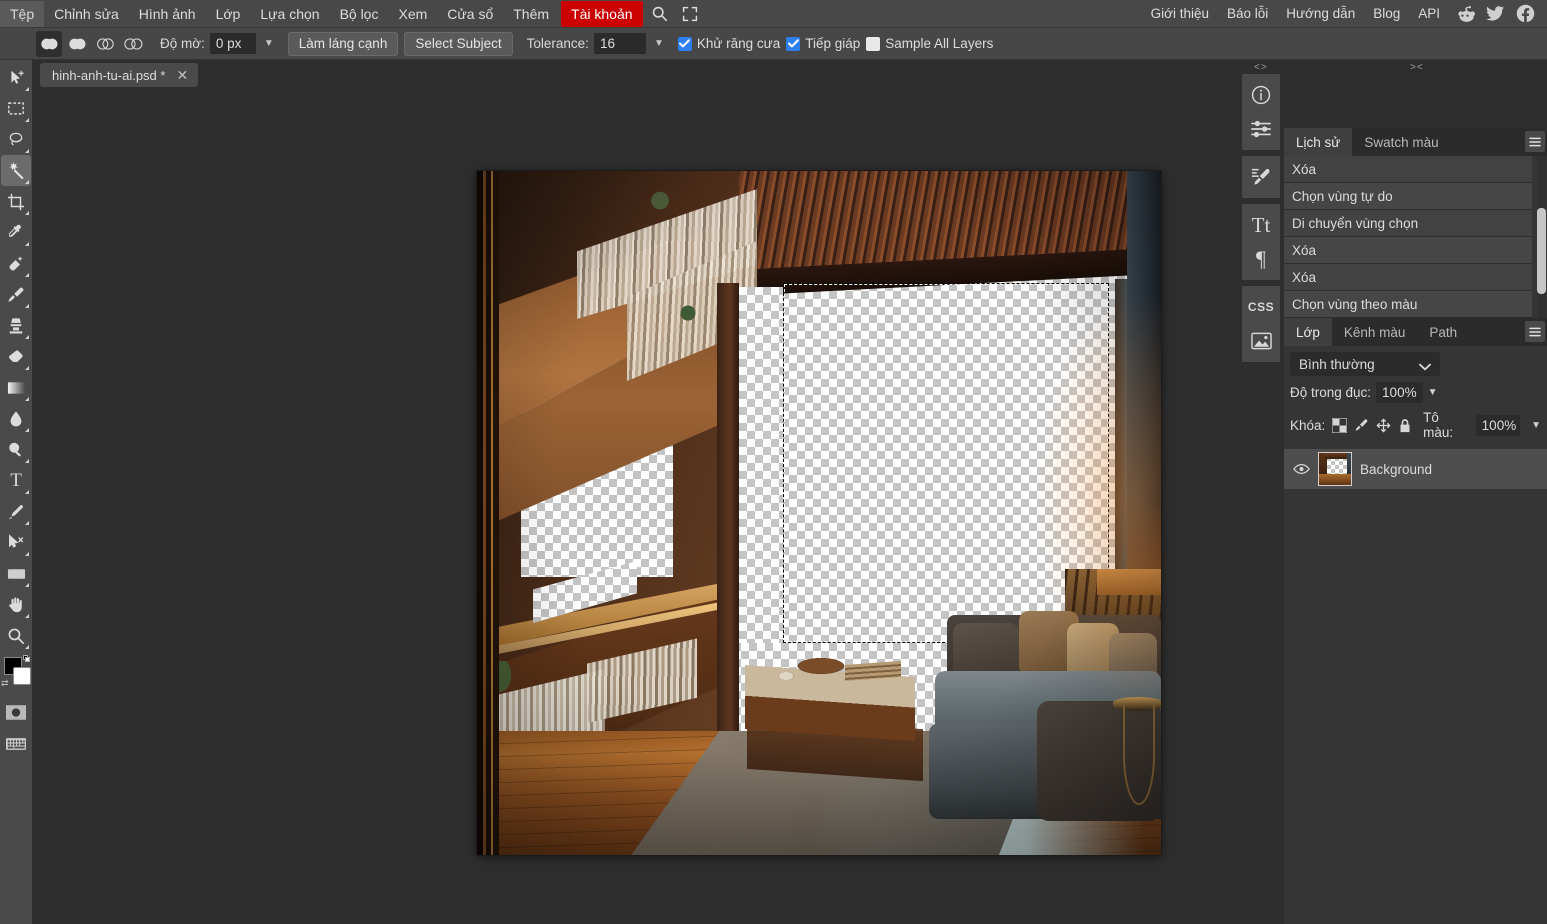 The width and height of the screenshot is (1547, 924). What do you see at coordinates (1408, 196) in the screenshot?
I see `list-item: Chọn vùng tự do` at bounding box center [1408, 196].